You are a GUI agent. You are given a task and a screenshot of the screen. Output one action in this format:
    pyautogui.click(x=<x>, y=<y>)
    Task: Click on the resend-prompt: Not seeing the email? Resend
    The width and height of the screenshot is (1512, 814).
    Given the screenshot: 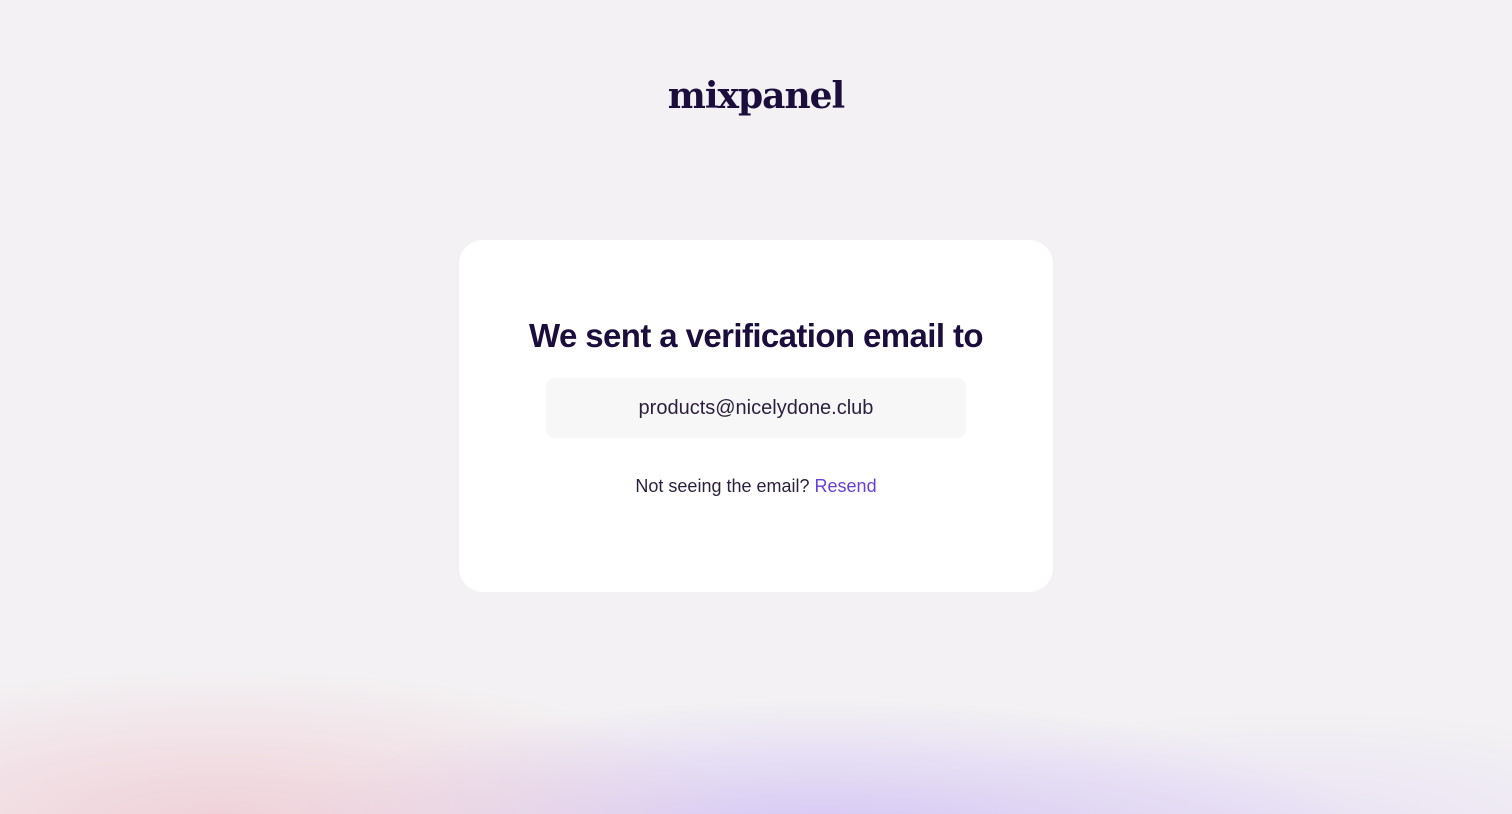 What is the action you would take?
    pyautogui.click(x=756, y=486)
    